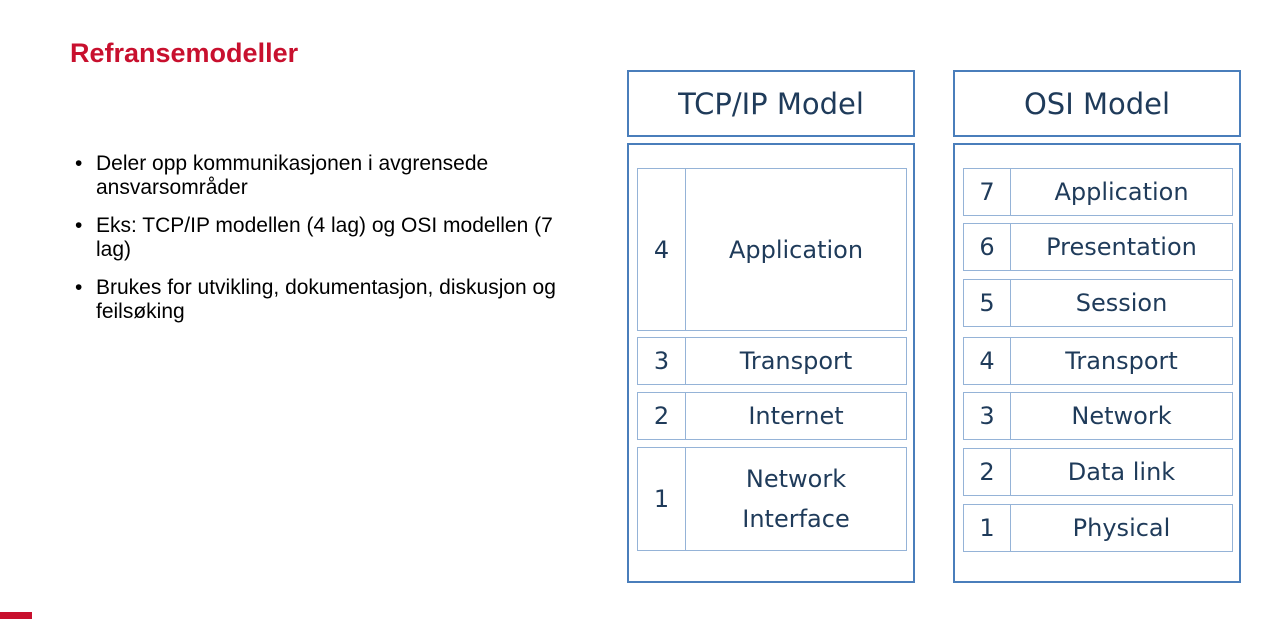 The height and width of the screenshot is (619, 1278). Describe the element at coordinates (987, 303) in the screenshot. I see `layer-number: 5` at that location.